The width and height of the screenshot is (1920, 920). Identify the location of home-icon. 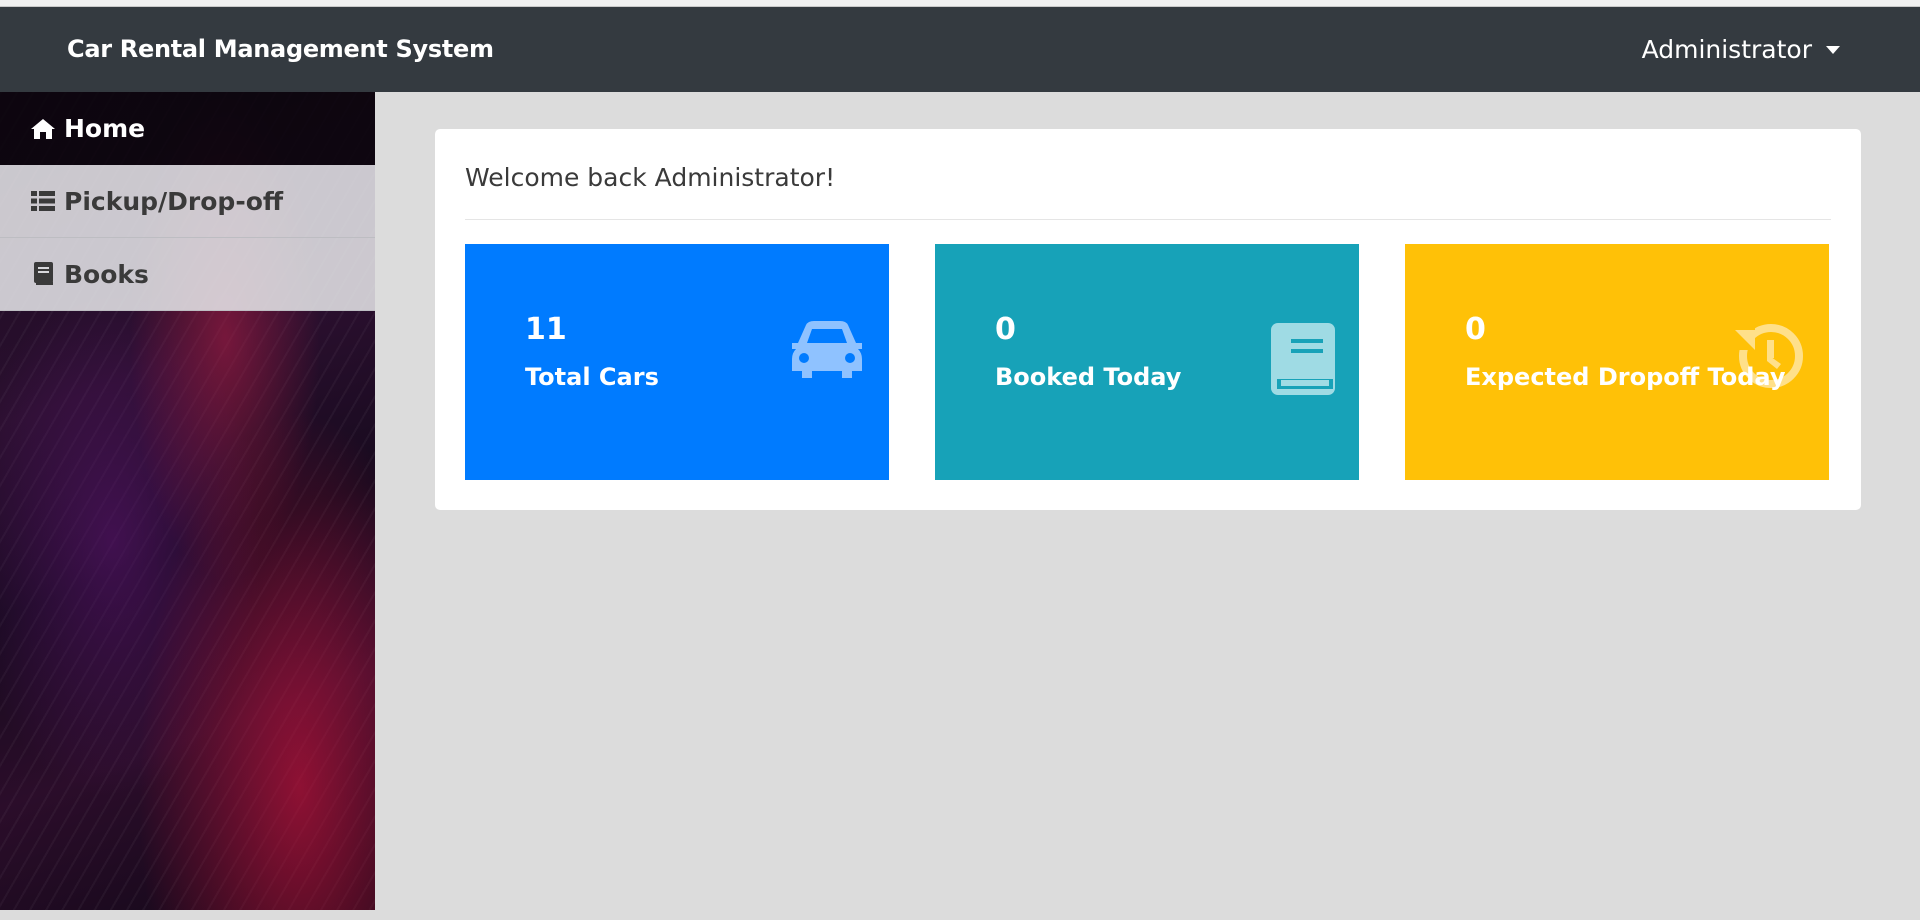
(43, 129).